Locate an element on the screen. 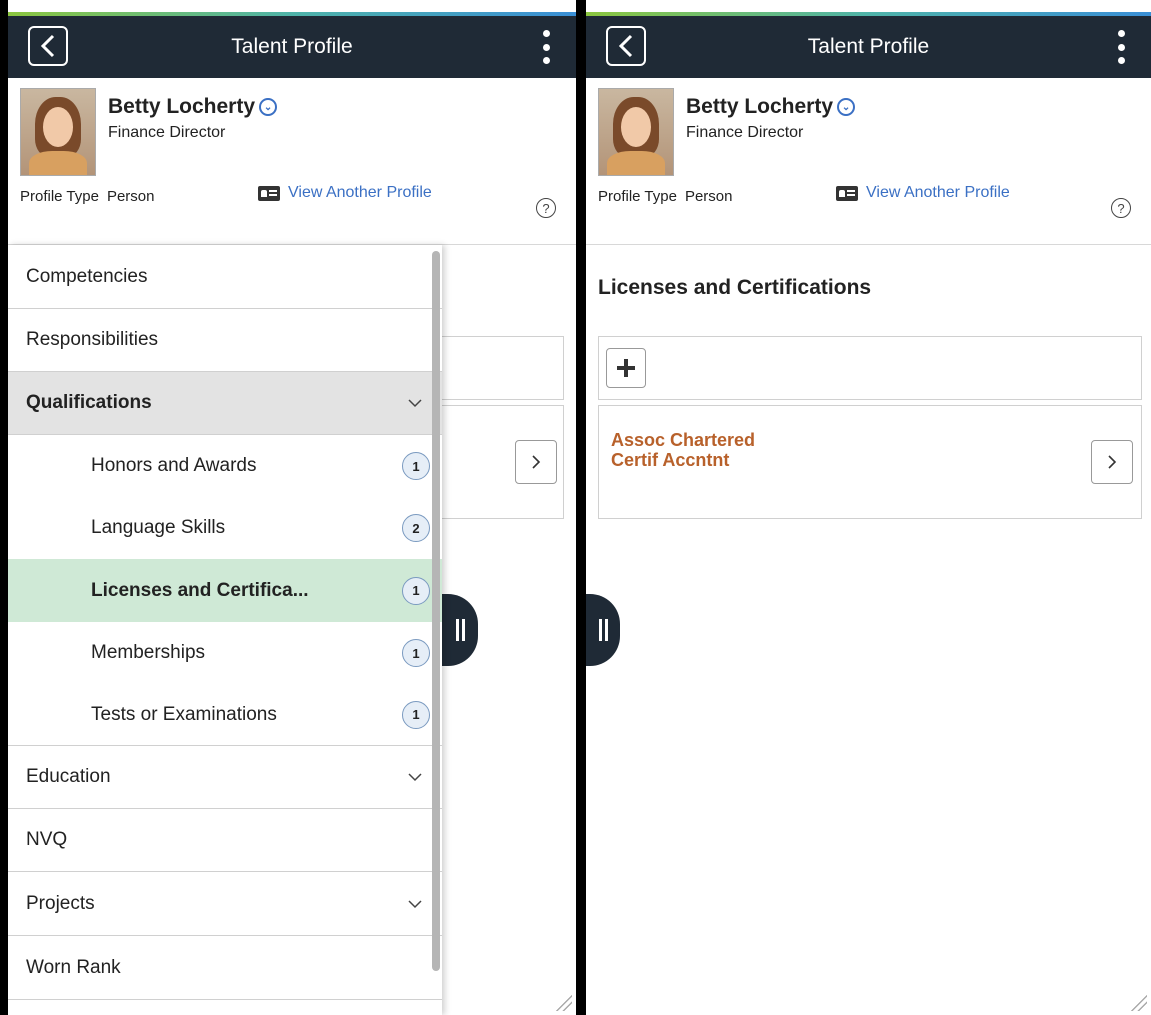 Image resolution: width=1151 pixels, height=1015 pixels. section-title: Licenses and Certifications is located at coordinates (735, 287).